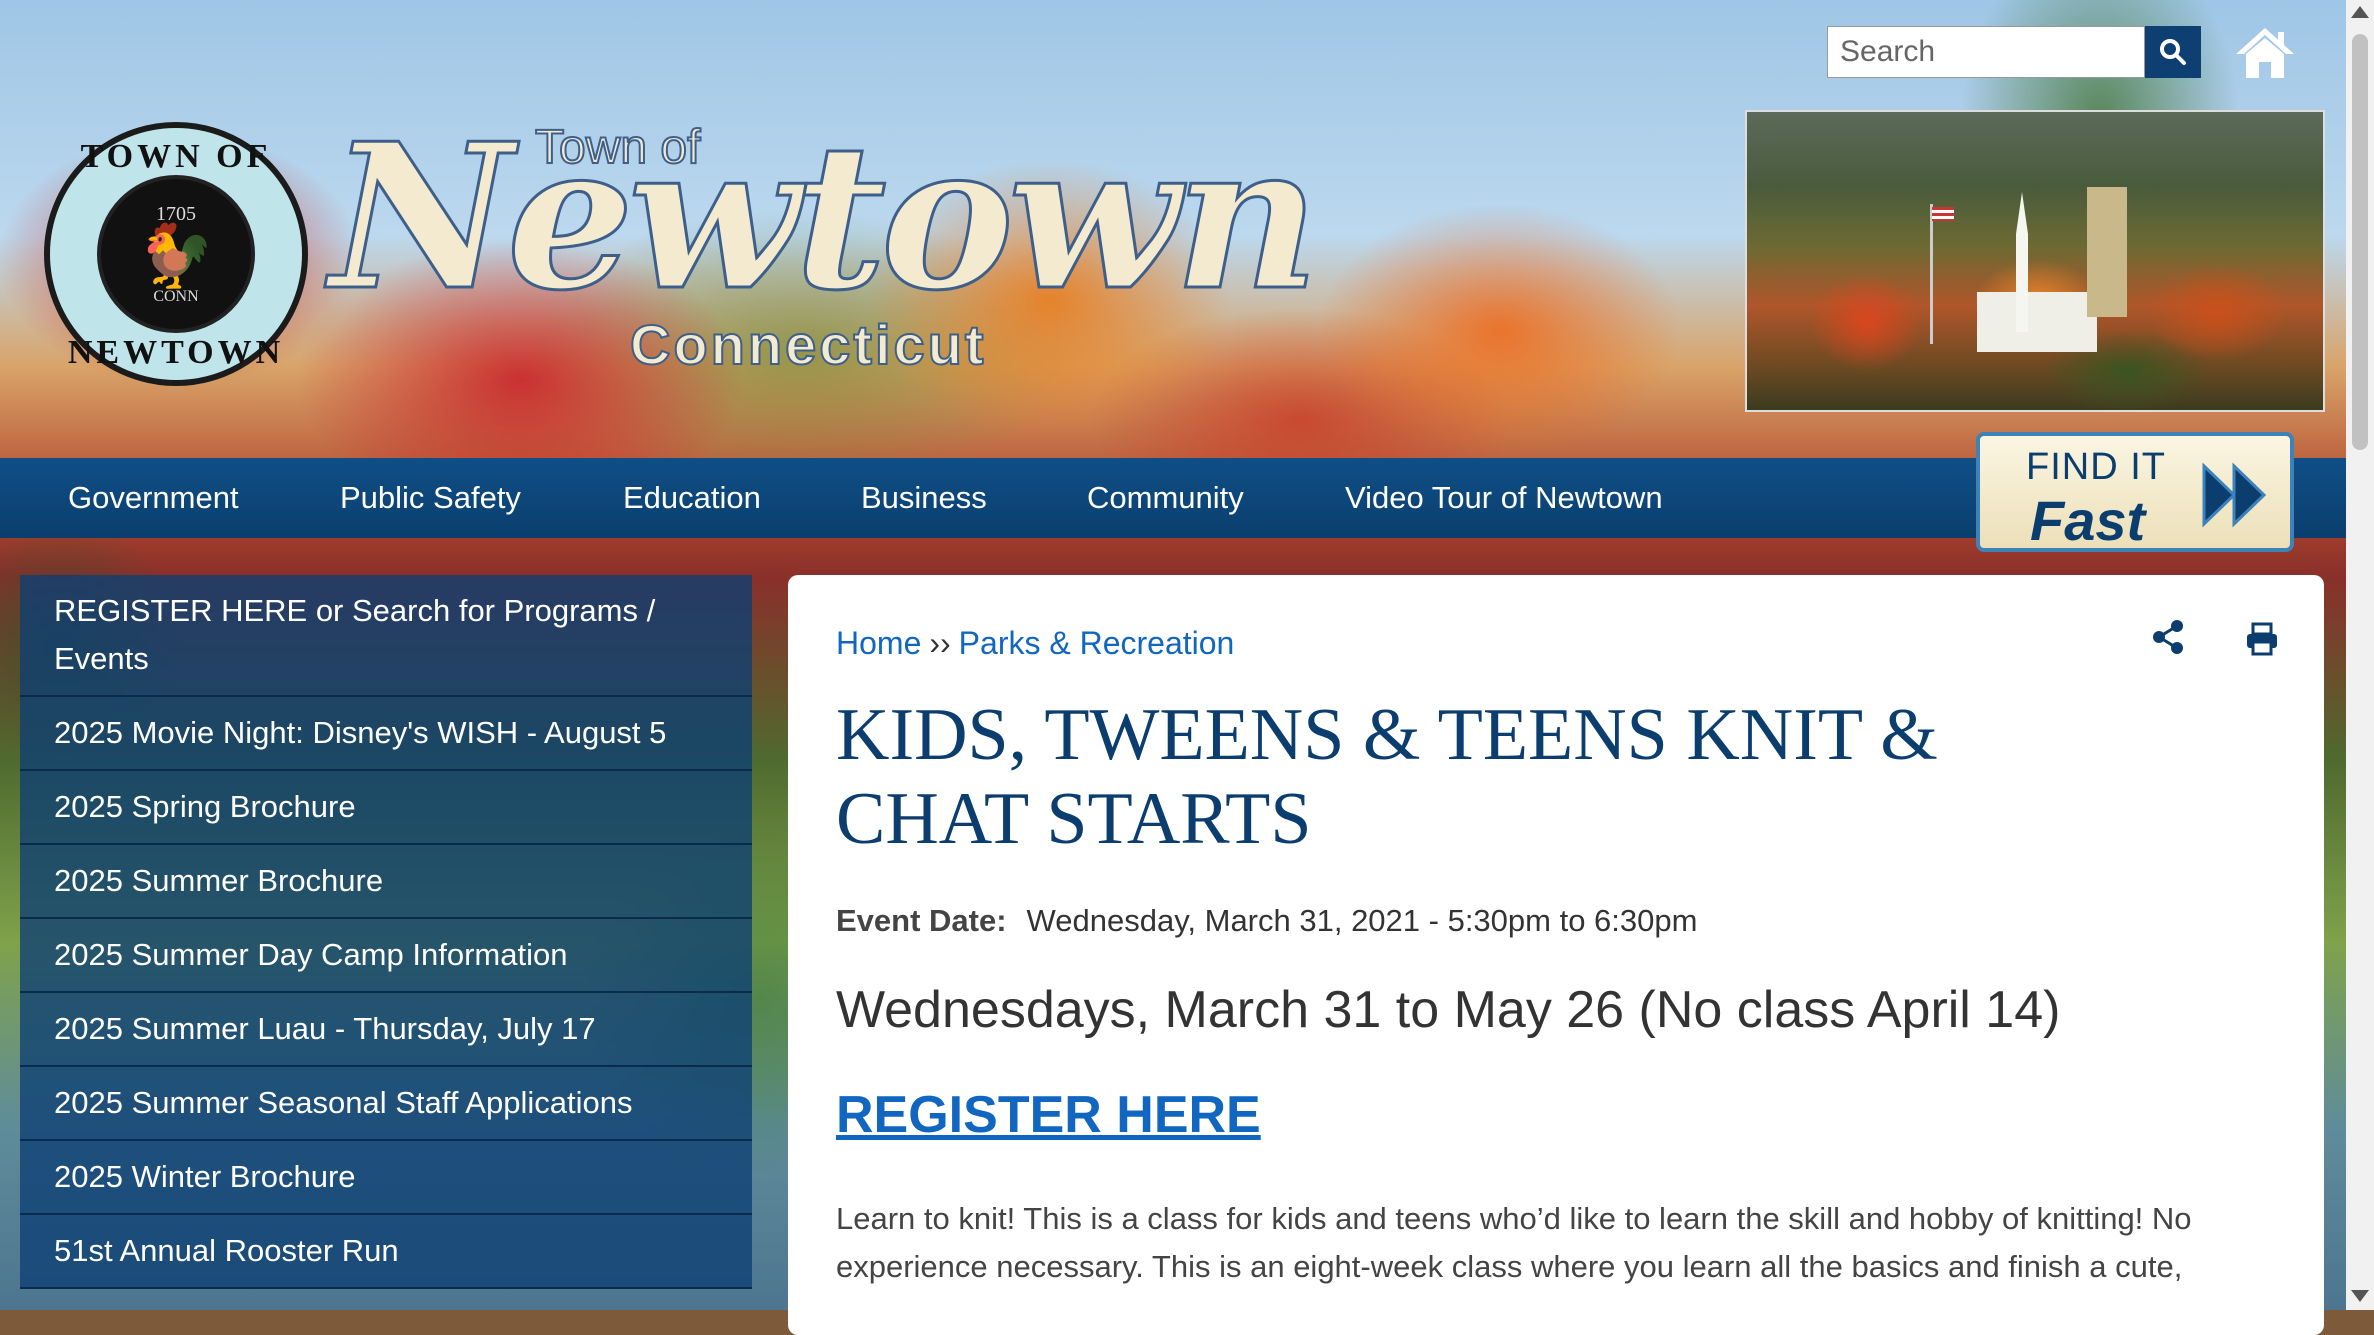 This screenshot has height=1335, width=2374. I want to click on scrollbar-thumb, so click(2360, 242).